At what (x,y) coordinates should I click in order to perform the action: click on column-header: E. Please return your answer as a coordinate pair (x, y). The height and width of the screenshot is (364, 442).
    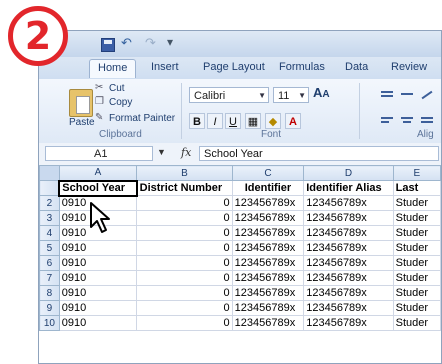
    Looking at the image, I should click on (416, 173).